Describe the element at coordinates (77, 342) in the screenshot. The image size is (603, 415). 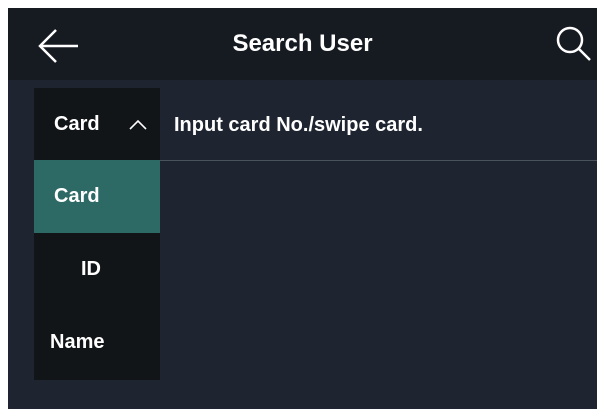
I see `menu-item-label: Name` at that location.